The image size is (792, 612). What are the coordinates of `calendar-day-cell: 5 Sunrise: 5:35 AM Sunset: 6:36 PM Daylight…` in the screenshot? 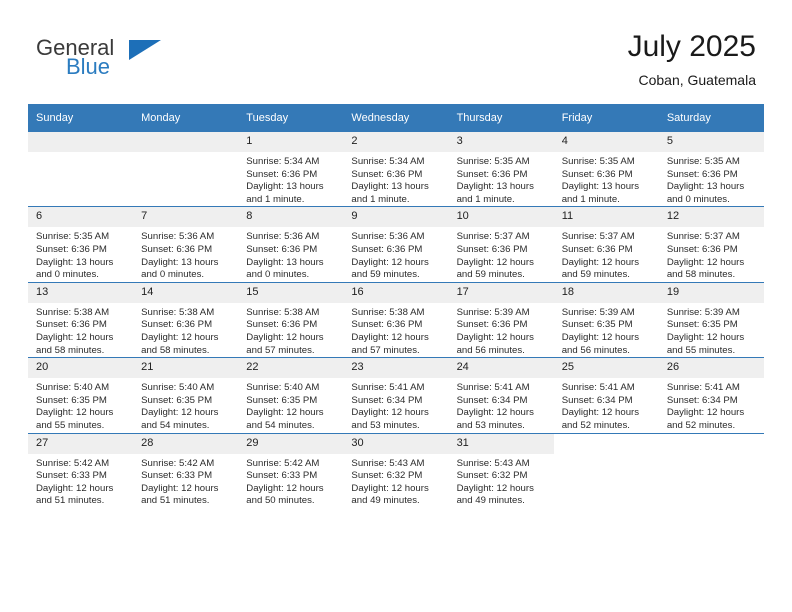 It's located at (711, 169).